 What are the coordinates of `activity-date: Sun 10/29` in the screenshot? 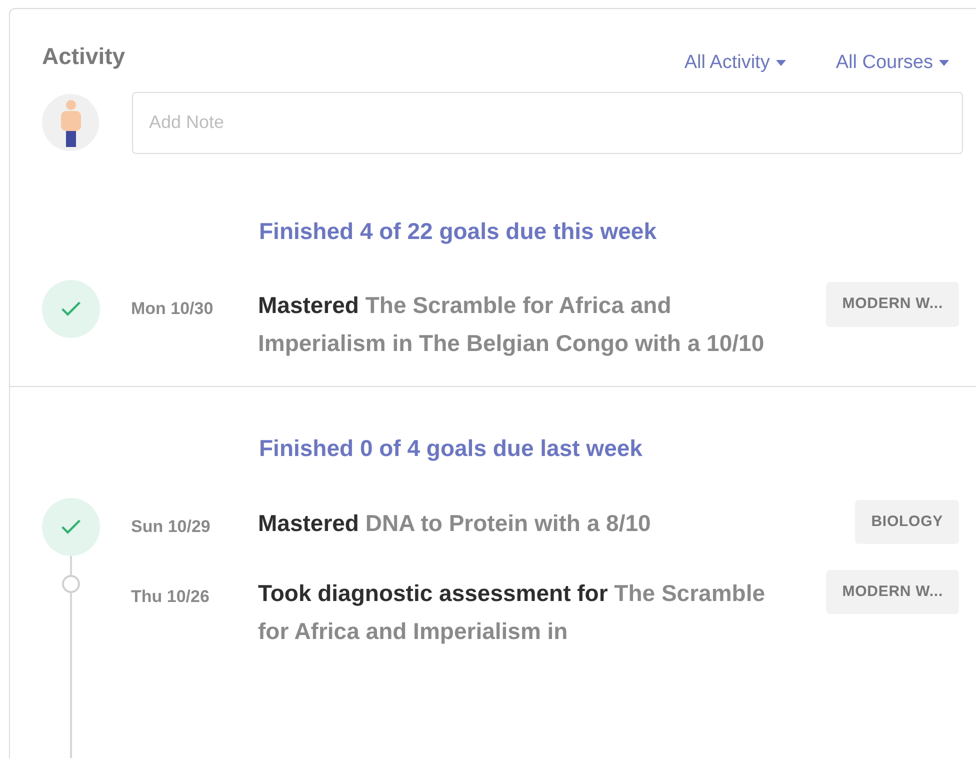 It's located at (171, 527).